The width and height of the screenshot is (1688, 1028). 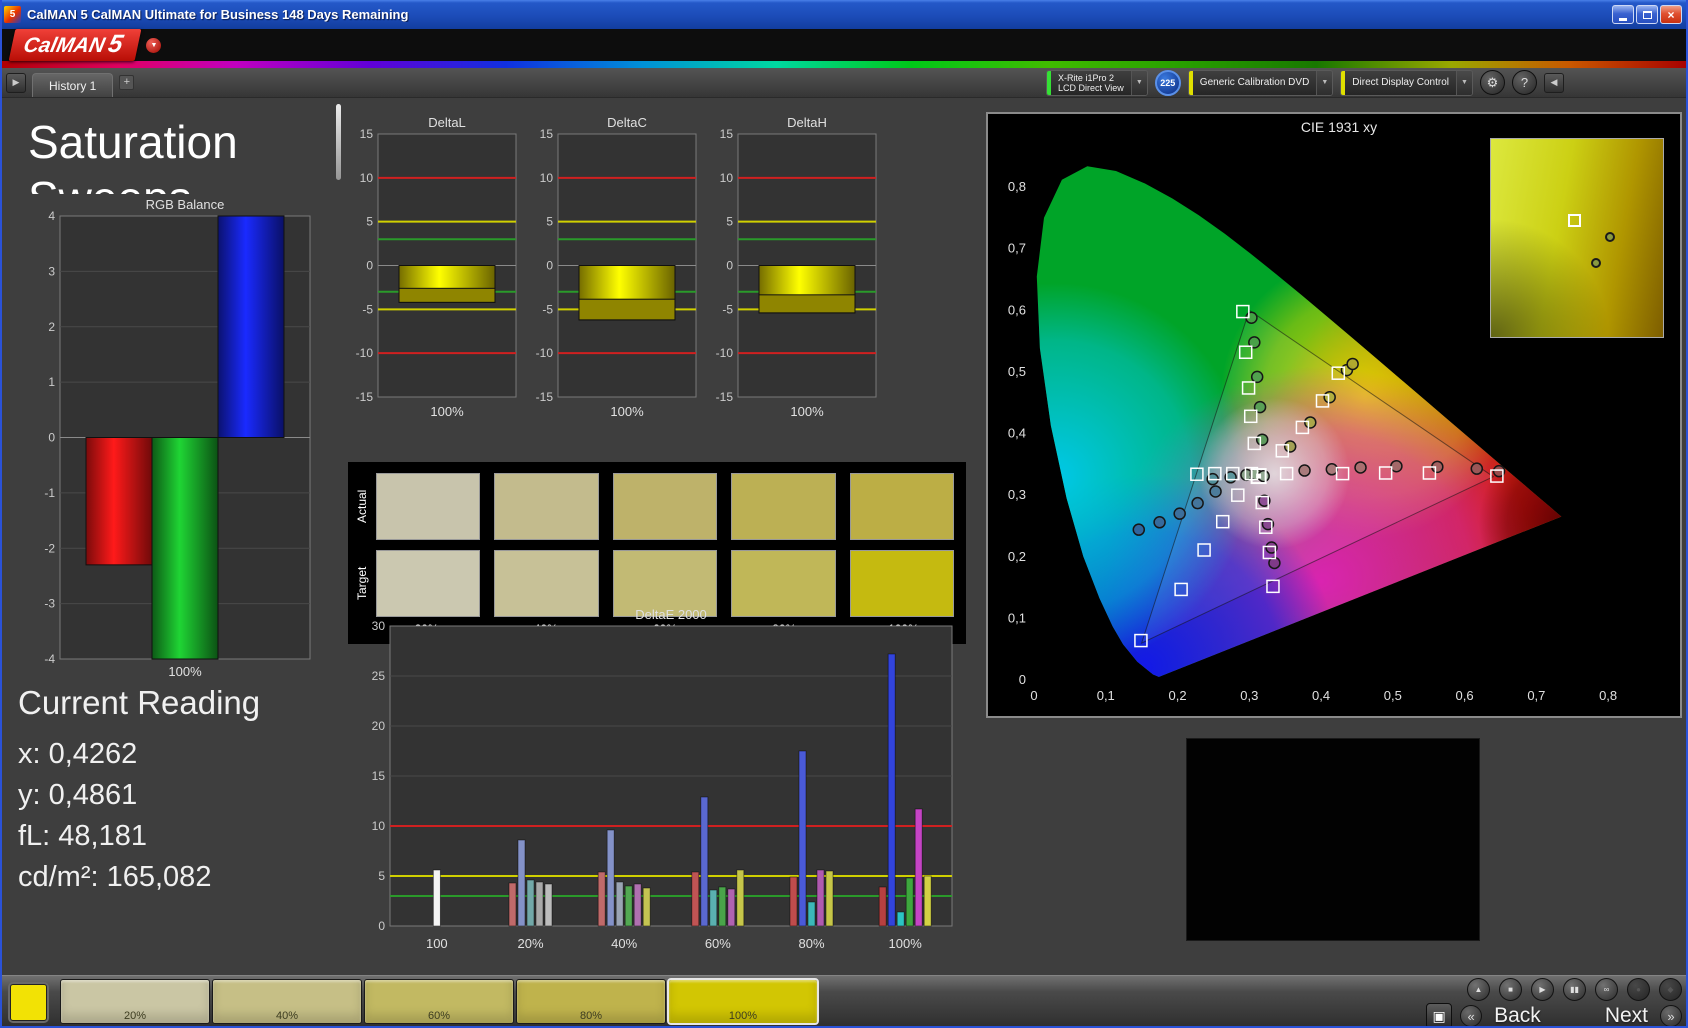 What do you see at coordinates (1439, 1015) in the screenshot?
I see `standby-button: ▣` at bounding box center [1439, 1015].